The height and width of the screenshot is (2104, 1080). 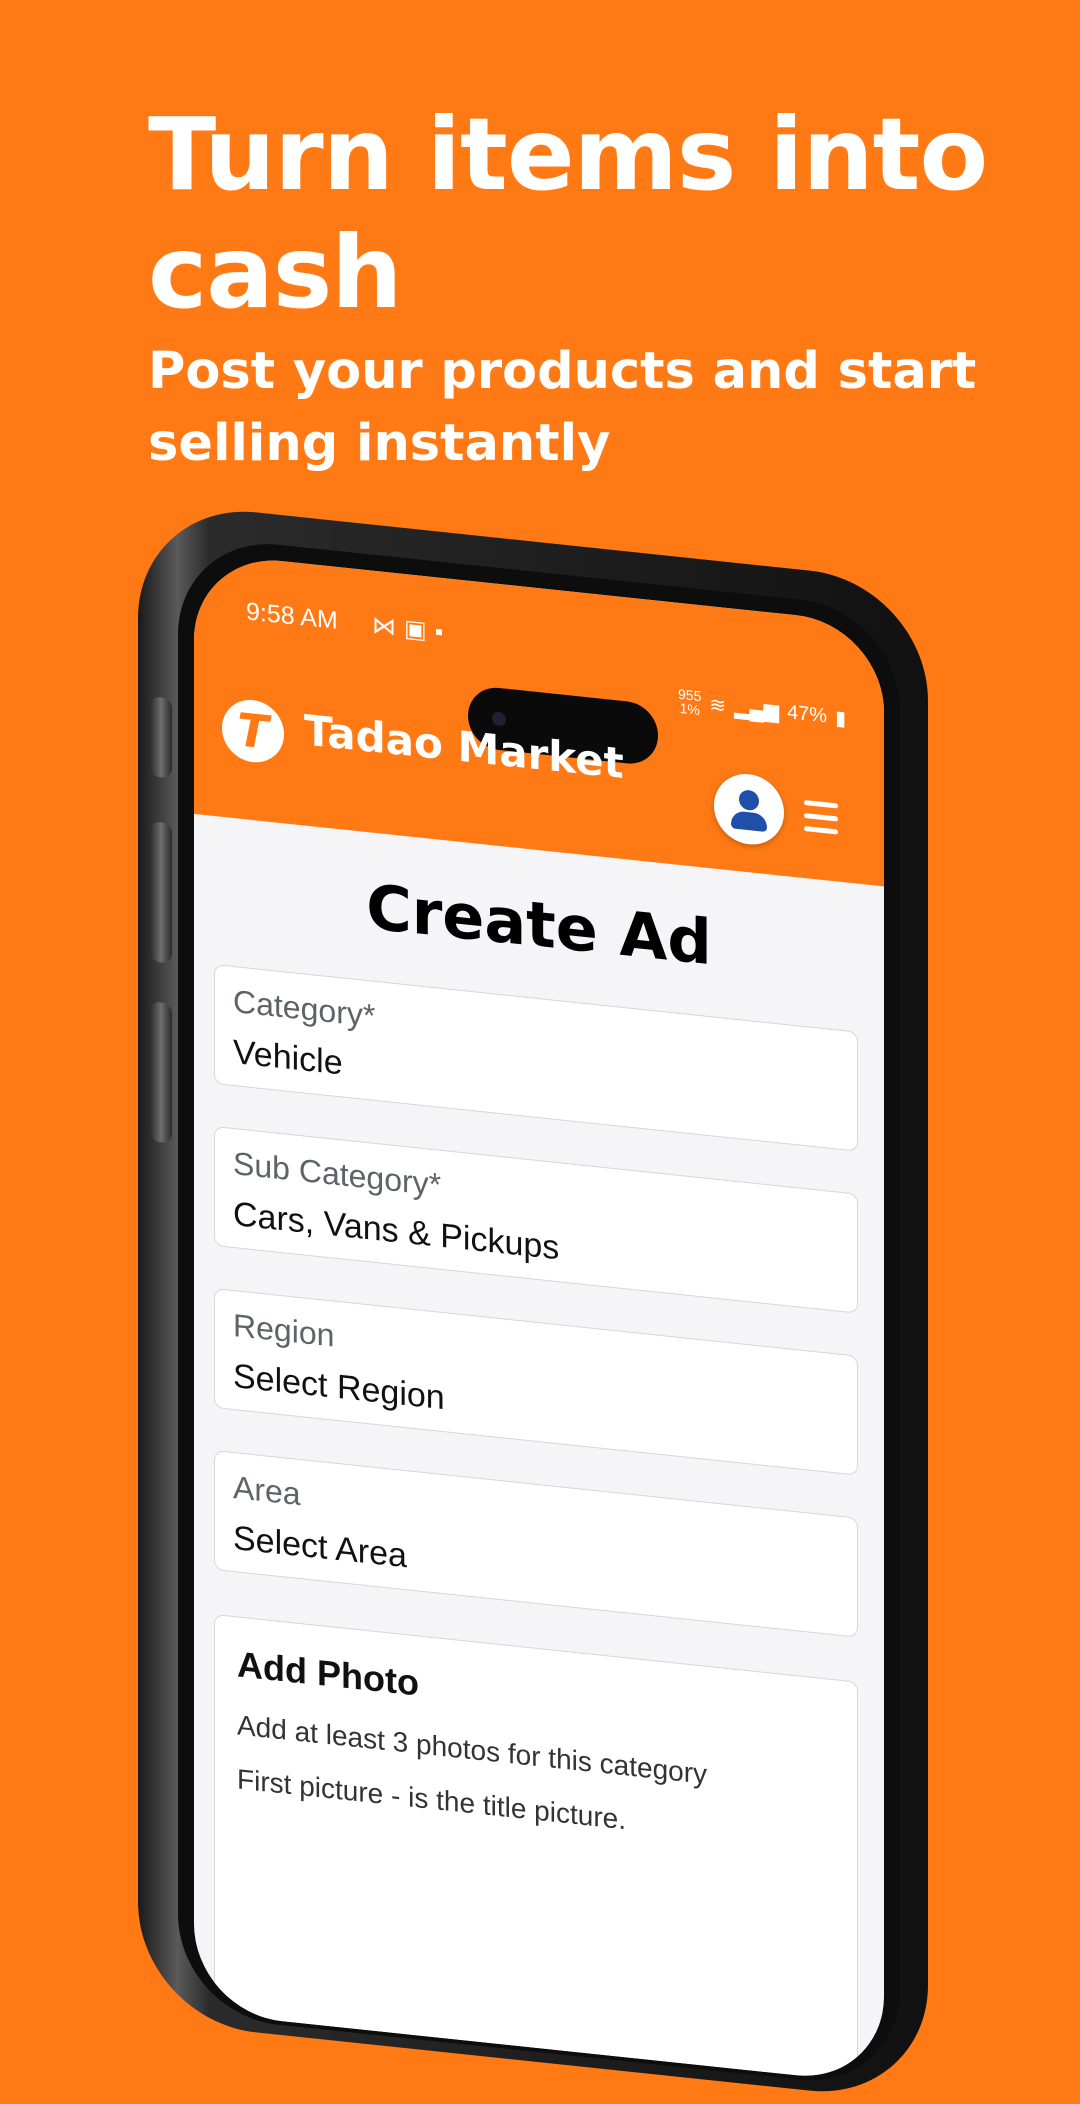 I want to click on app-logo-icon: T, so click(x=253, y=731).